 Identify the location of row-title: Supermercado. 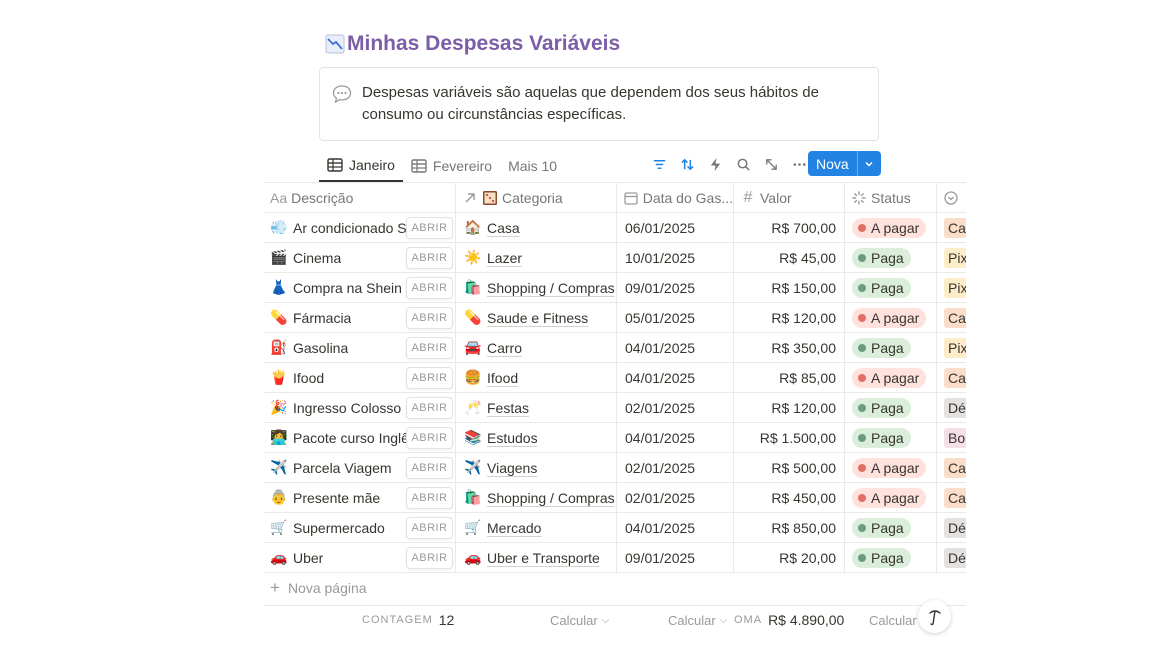
(339, 528).